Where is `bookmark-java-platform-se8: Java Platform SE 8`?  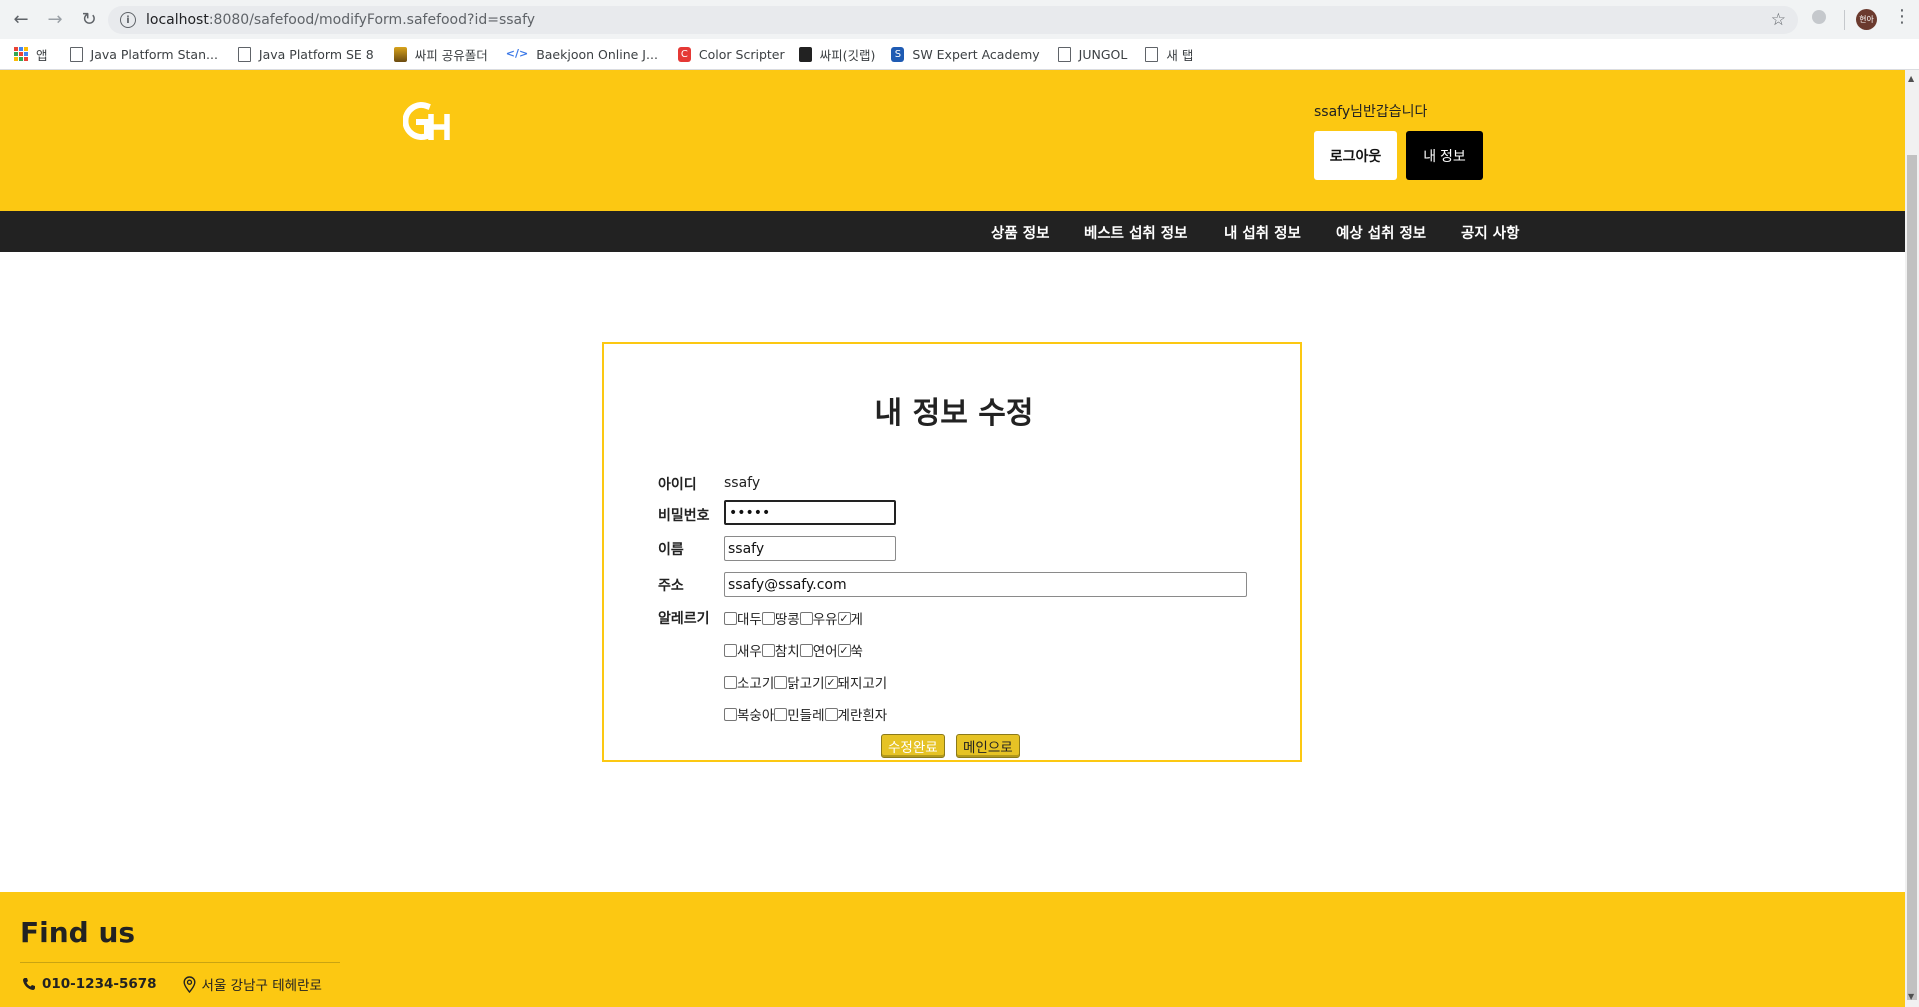 bookmark-java-platform-se8: Java Platform SE 8 is located at coordinates (305, 54).